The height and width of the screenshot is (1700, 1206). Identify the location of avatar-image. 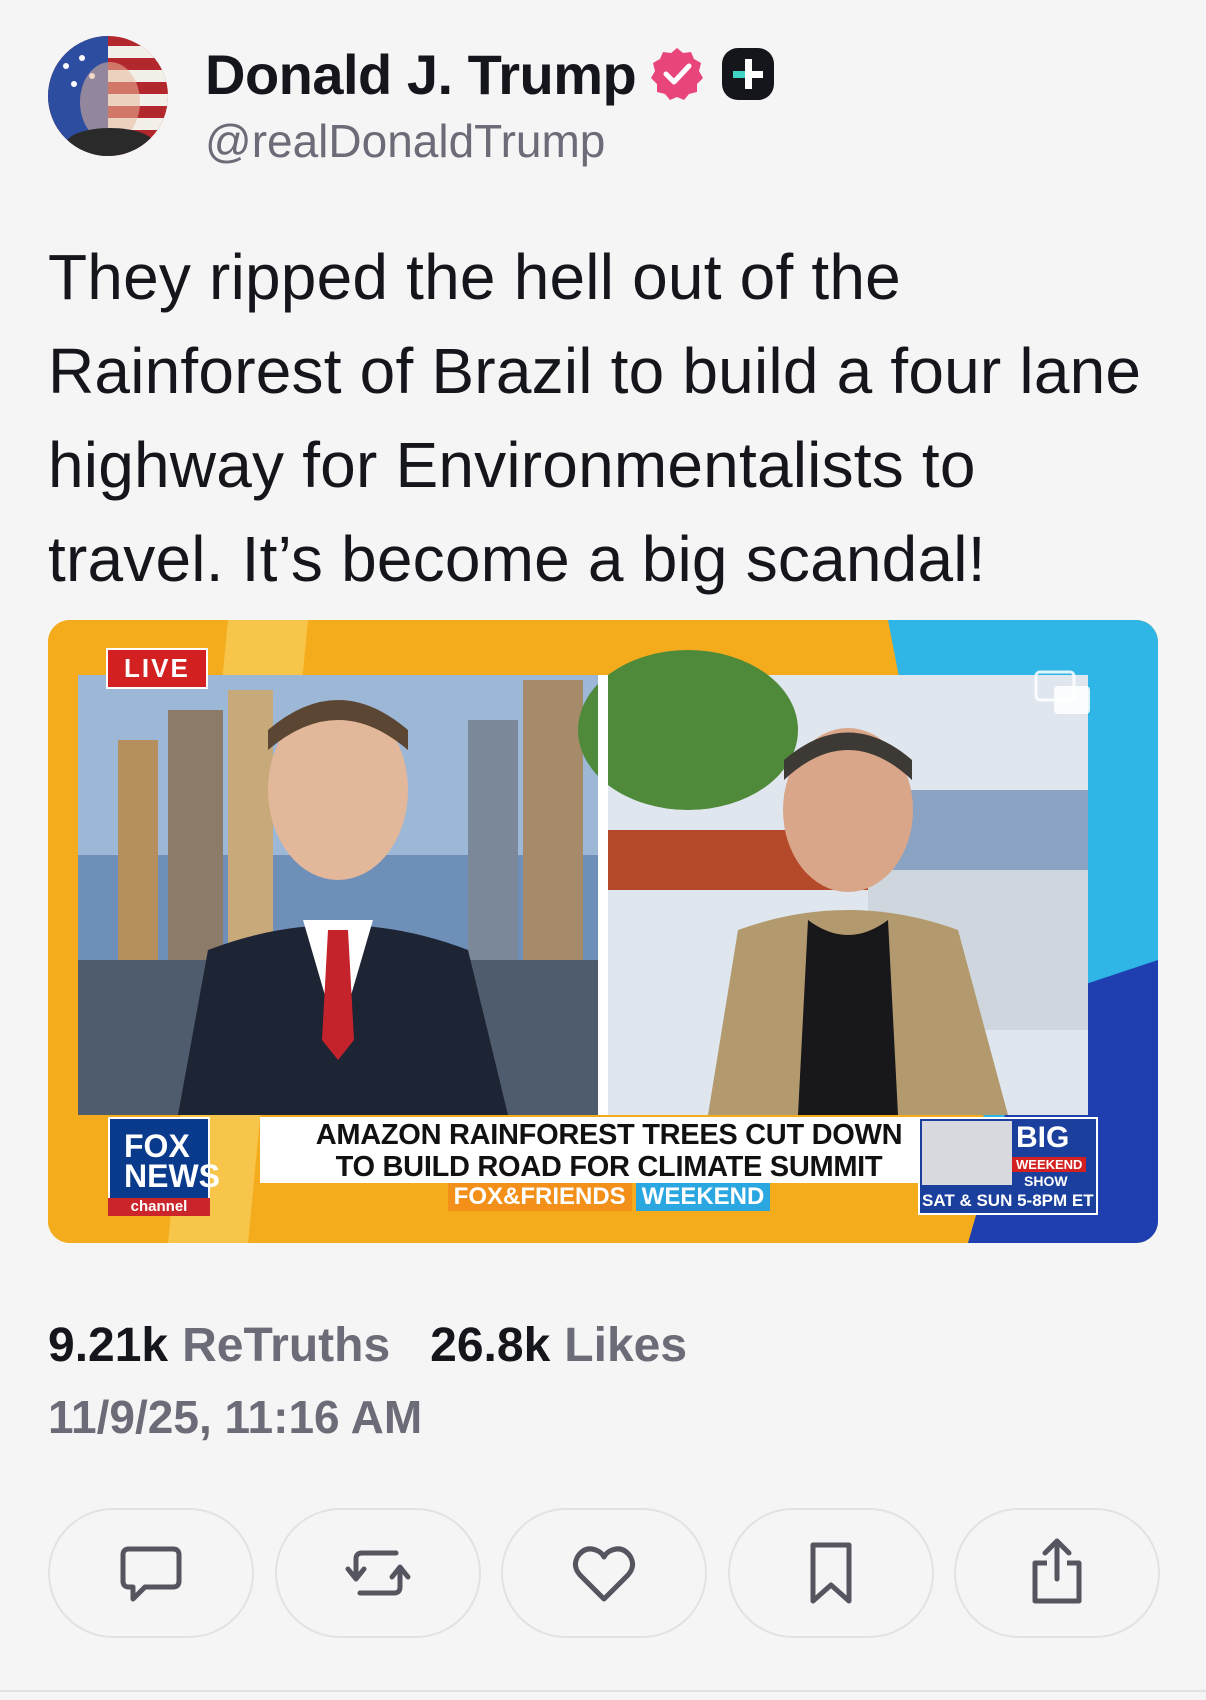
(108, 96).